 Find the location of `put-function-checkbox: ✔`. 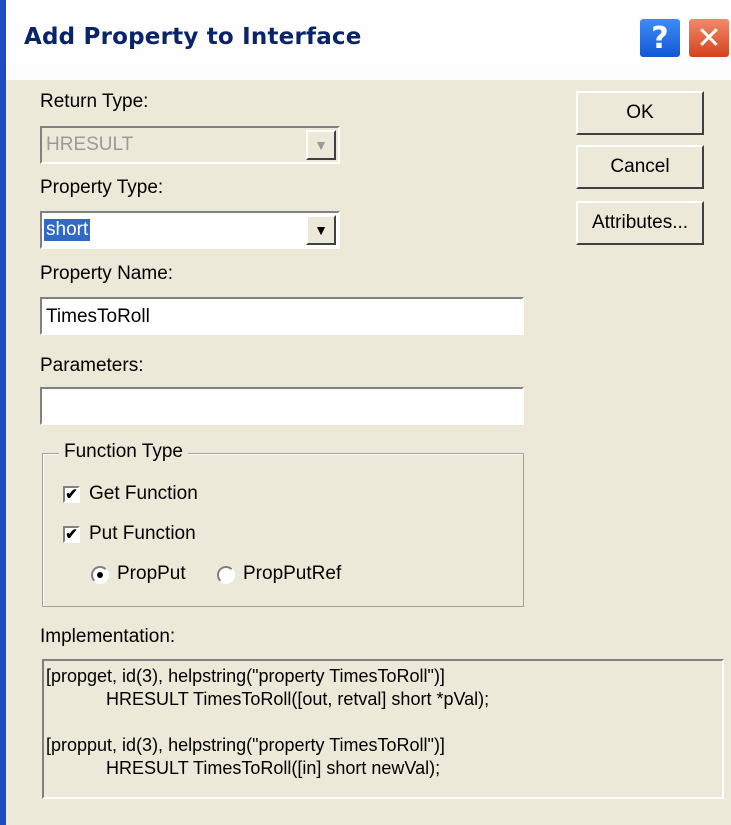

put-function-checkbox: ✔ is located at coordinates (71, 534).